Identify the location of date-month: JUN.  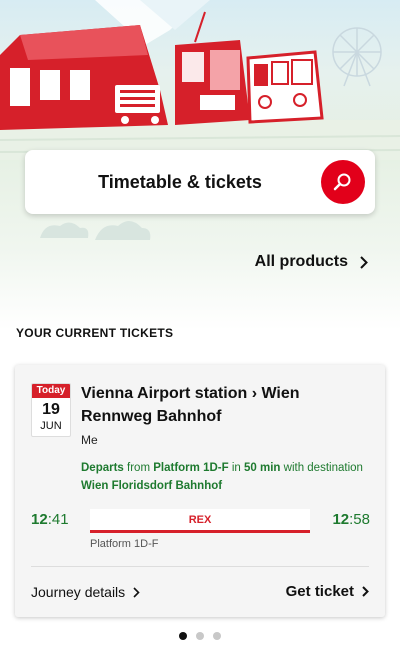
(51, 426).